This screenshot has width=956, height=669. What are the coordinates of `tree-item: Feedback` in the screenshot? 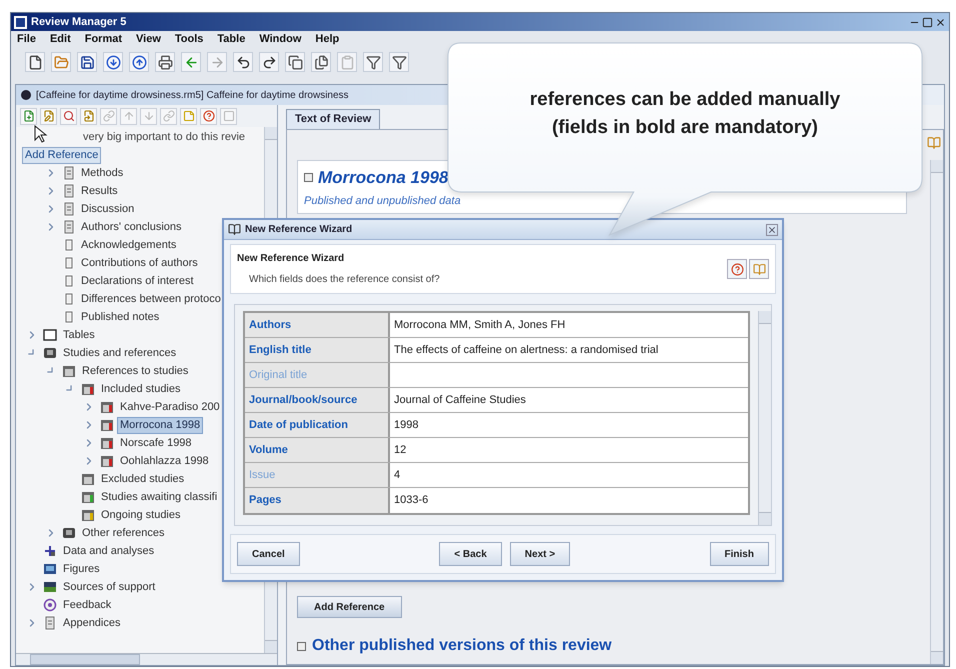 It's located at (87, 605).